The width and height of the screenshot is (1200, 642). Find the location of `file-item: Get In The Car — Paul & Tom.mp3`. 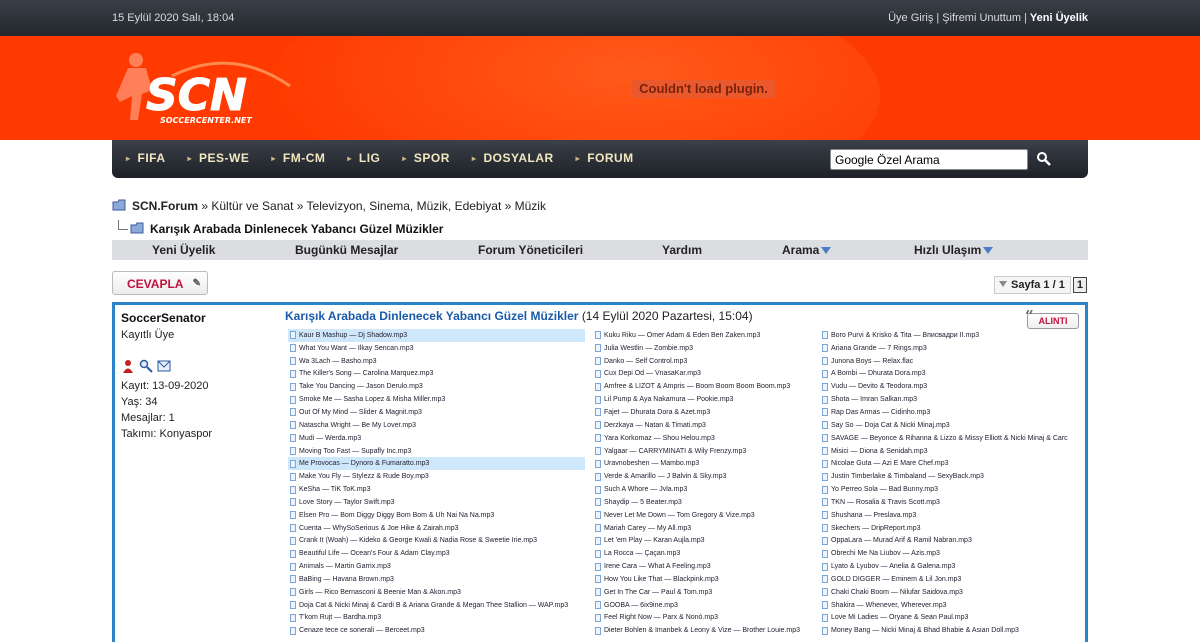

file-item: Get In The Car — Paul & Tom.mp3 is located at coordinates (703, 592).